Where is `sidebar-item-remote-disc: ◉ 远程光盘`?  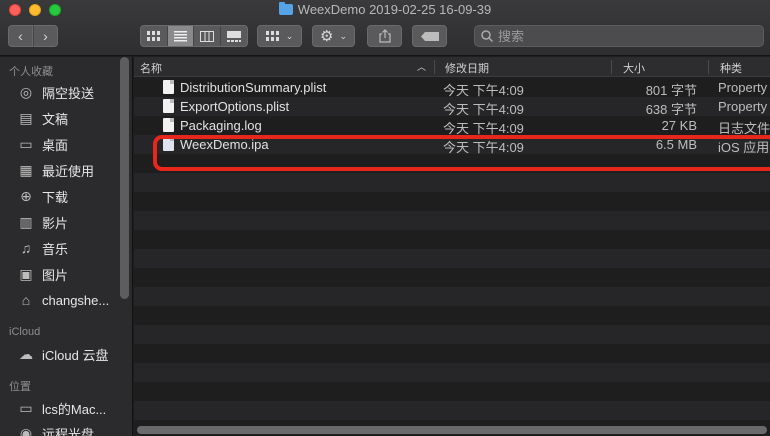 sidebar-item-remote-disc: ◉ 远程光盘 is located at coordinates (55, 429).